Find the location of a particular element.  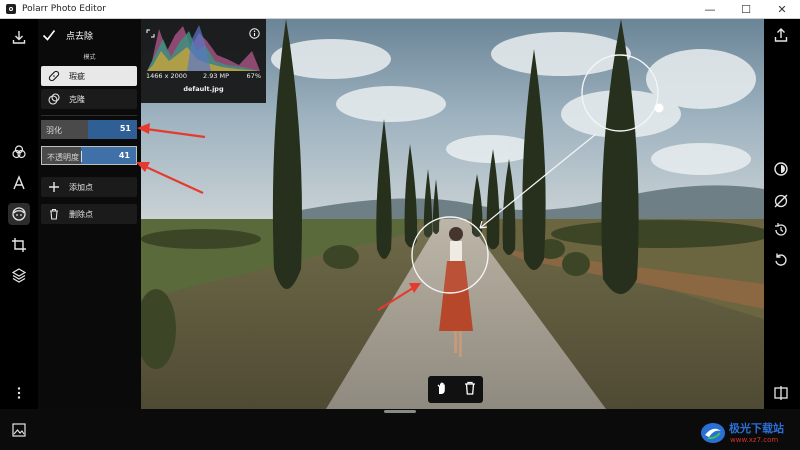

site-watermark: 极光下载站 www.xz7.com is located at coordinates (749, 433).